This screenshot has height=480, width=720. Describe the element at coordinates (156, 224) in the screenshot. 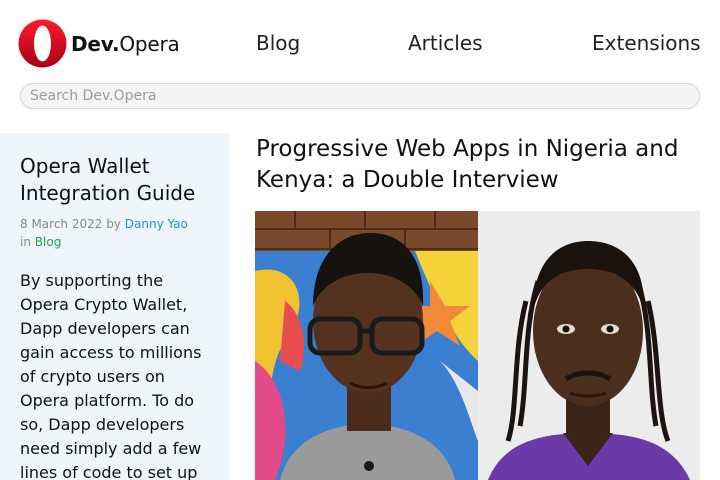

I see `author-link: Danny Yao` at that location.